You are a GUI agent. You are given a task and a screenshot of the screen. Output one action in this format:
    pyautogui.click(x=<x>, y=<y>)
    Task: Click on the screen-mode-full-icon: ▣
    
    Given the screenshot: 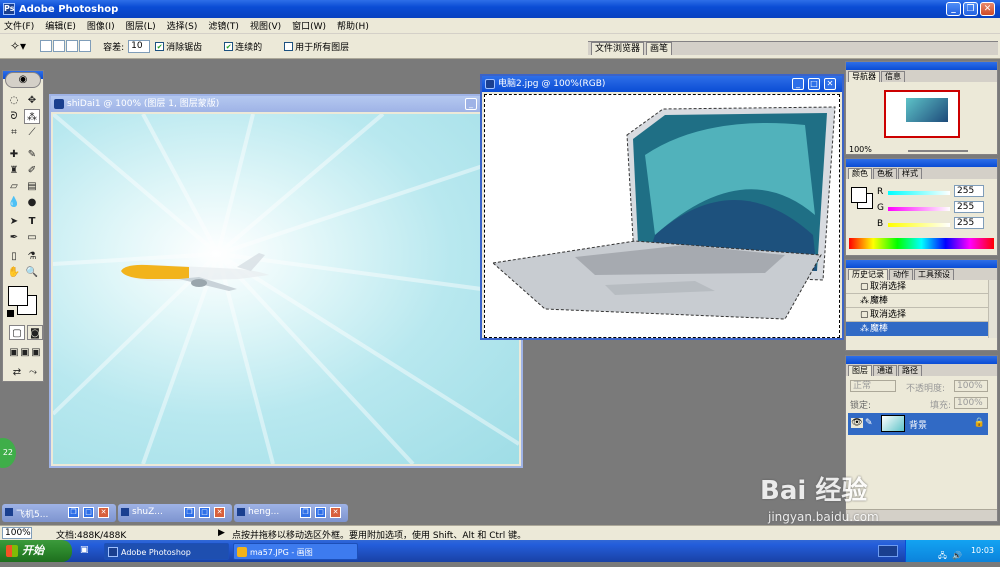 What is the action you would take?
    pyautogui.click(x=36, y=352)
    